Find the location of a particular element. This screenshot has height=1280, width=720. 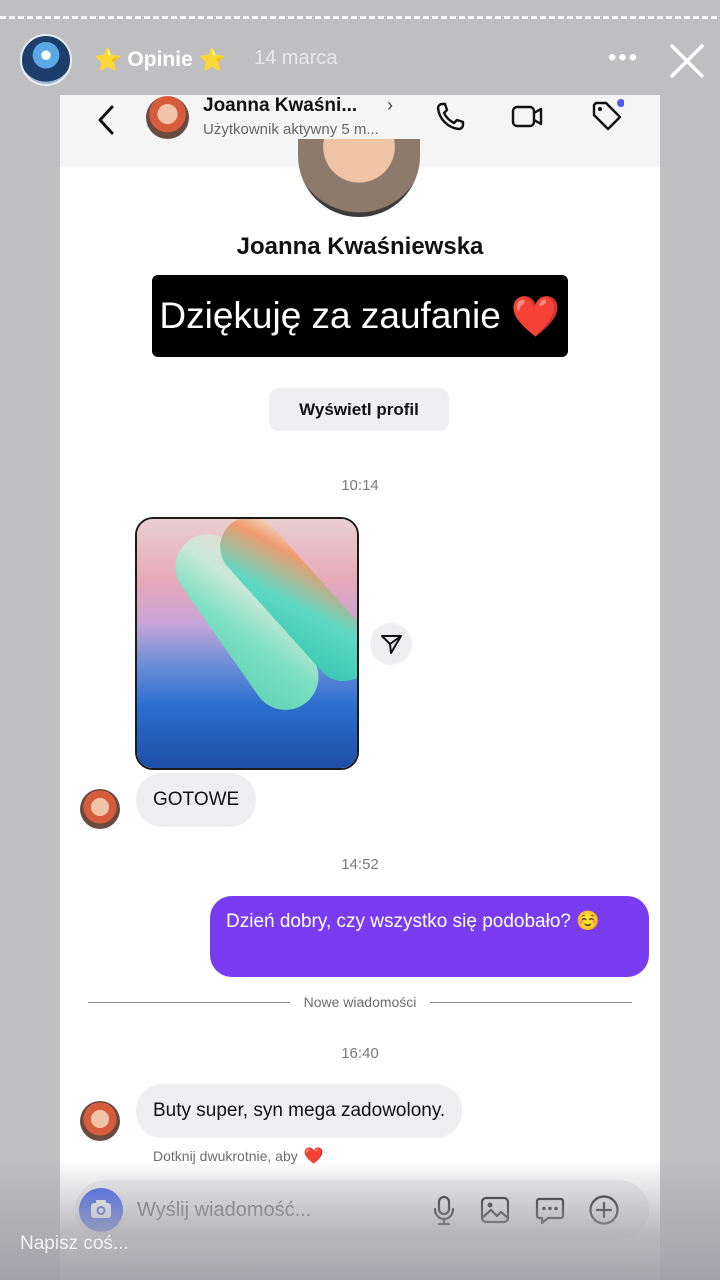

story-progress-bar is located at coordinates (360, 17).